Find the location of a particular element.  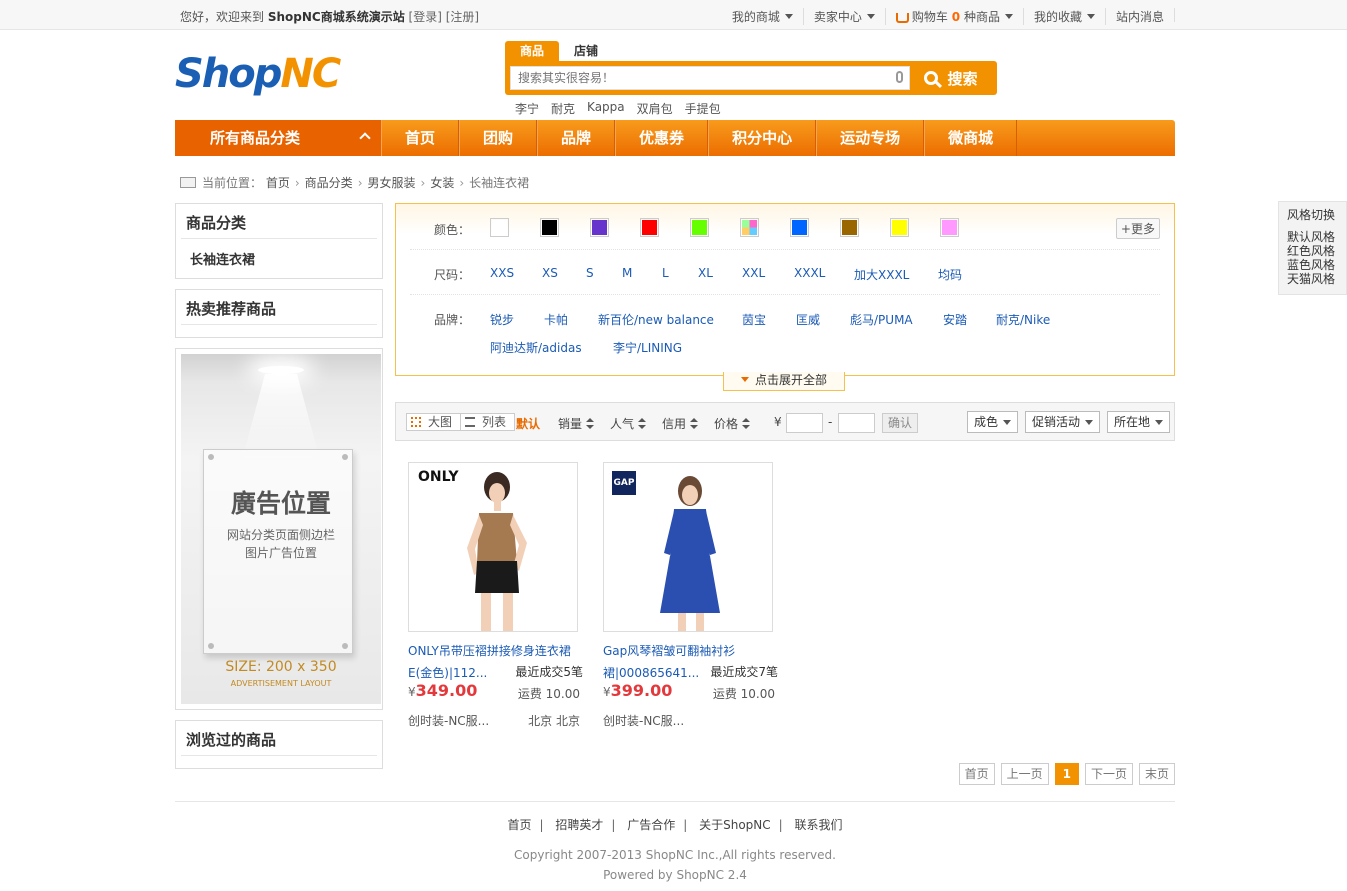

style-option: 默认风格 is located at coordinates (1316, 237).